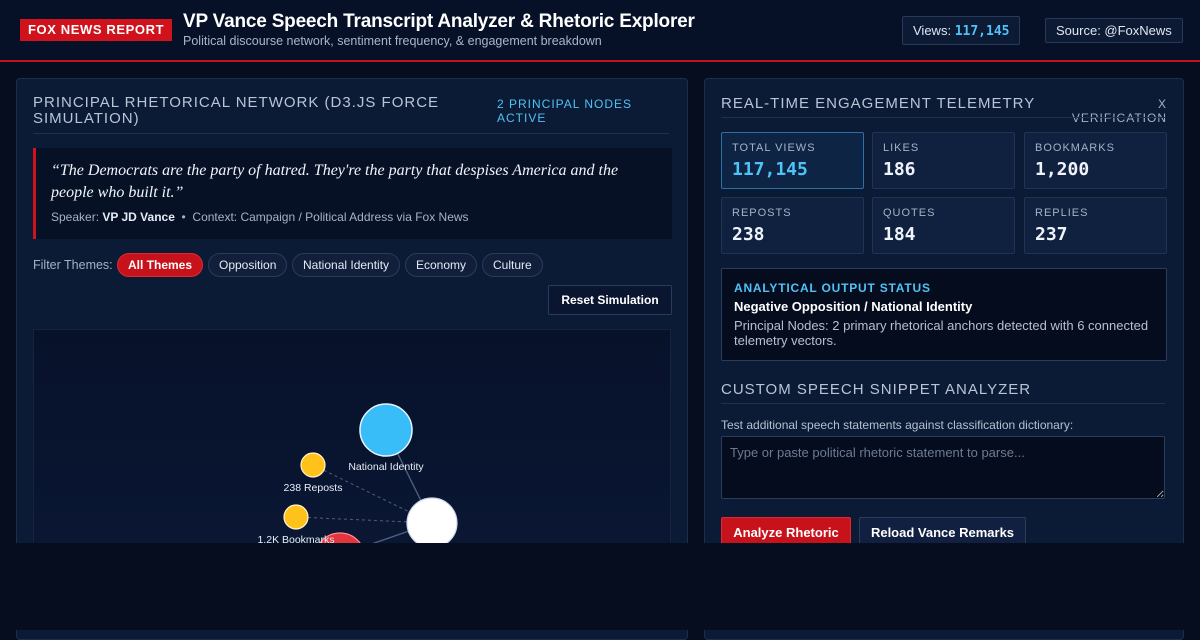 The height and width of the screenshot is (640, 1200). I want to click on filter-chip-opposition: Opposition, so click(248, 265).